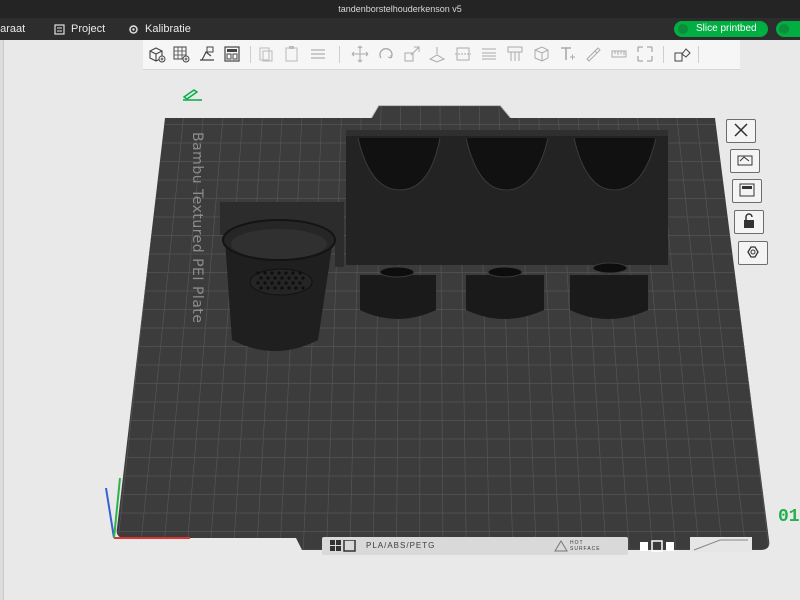 This screenshot has height=600, width=800. I want to click on menu-item-project-label: Project, so click(88, 29).